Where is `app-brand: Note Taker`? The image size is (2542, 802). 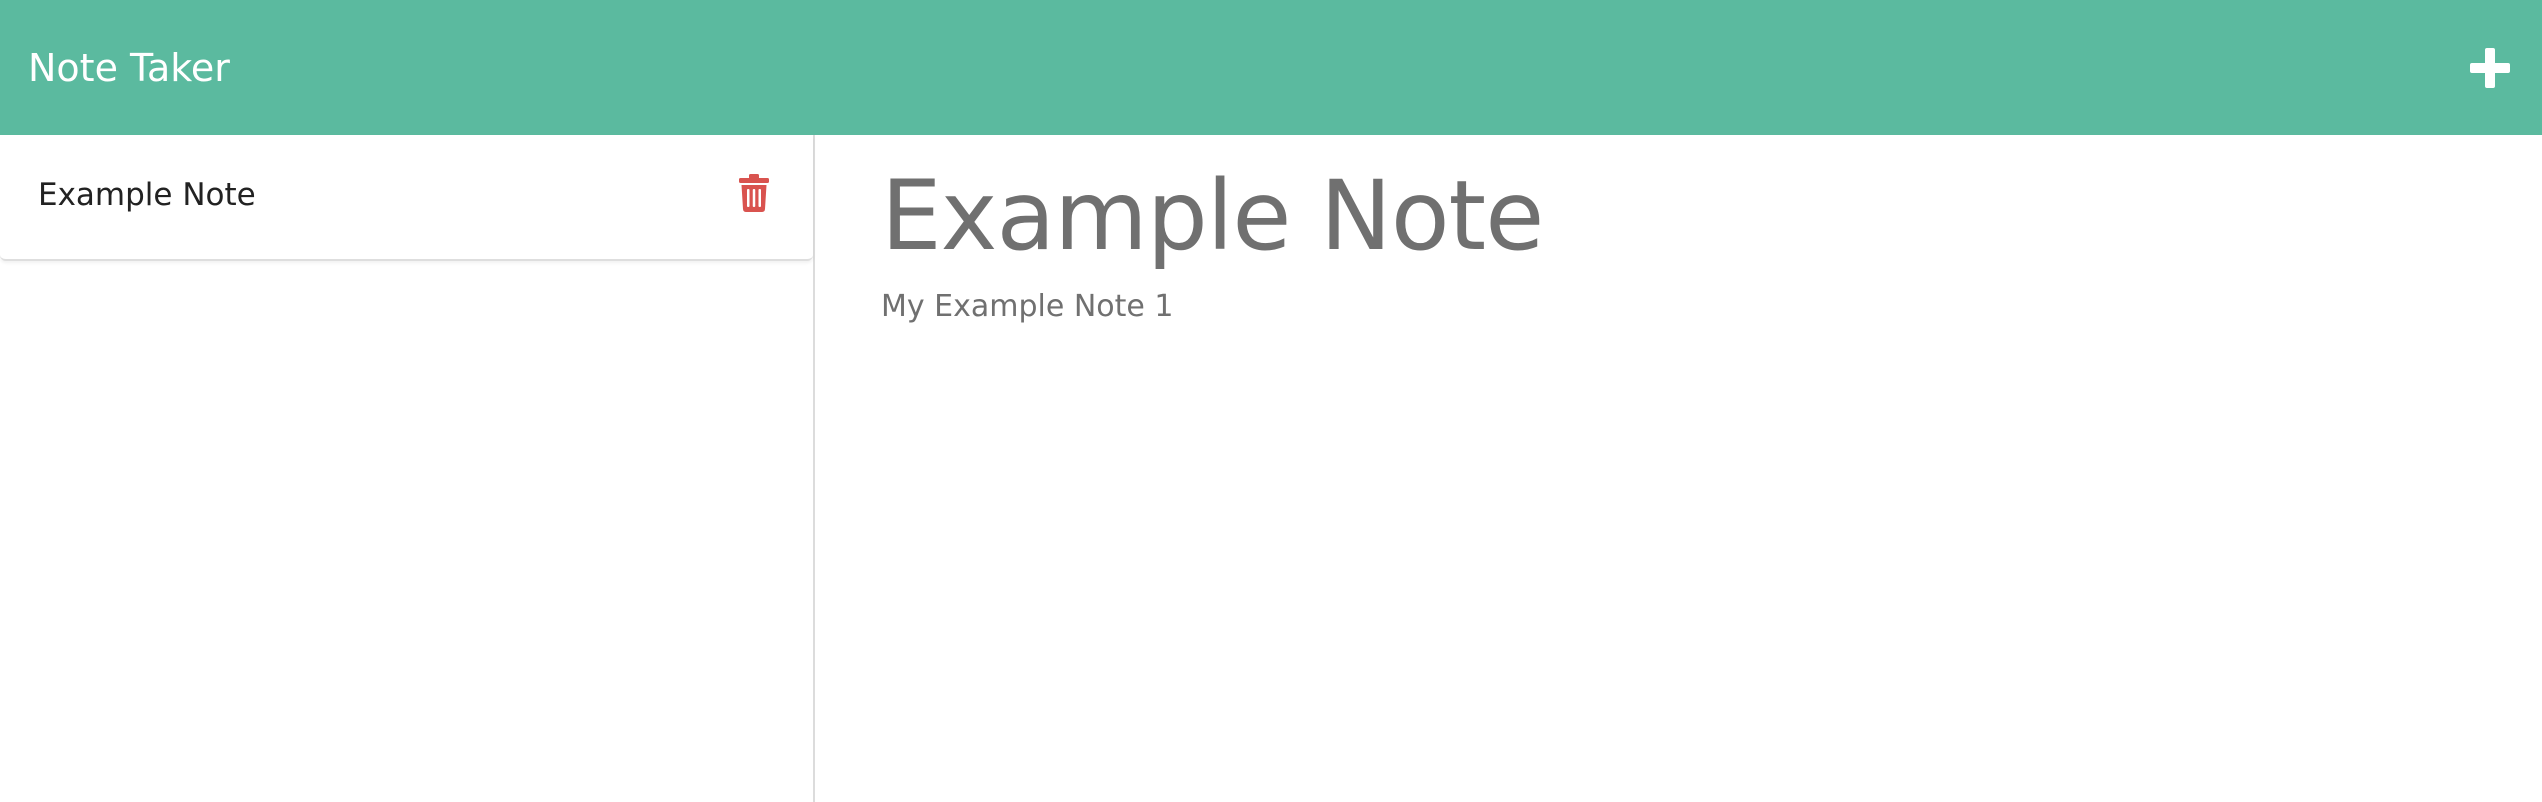
app-brand: Note Taker is located at coordinates (129, 68).